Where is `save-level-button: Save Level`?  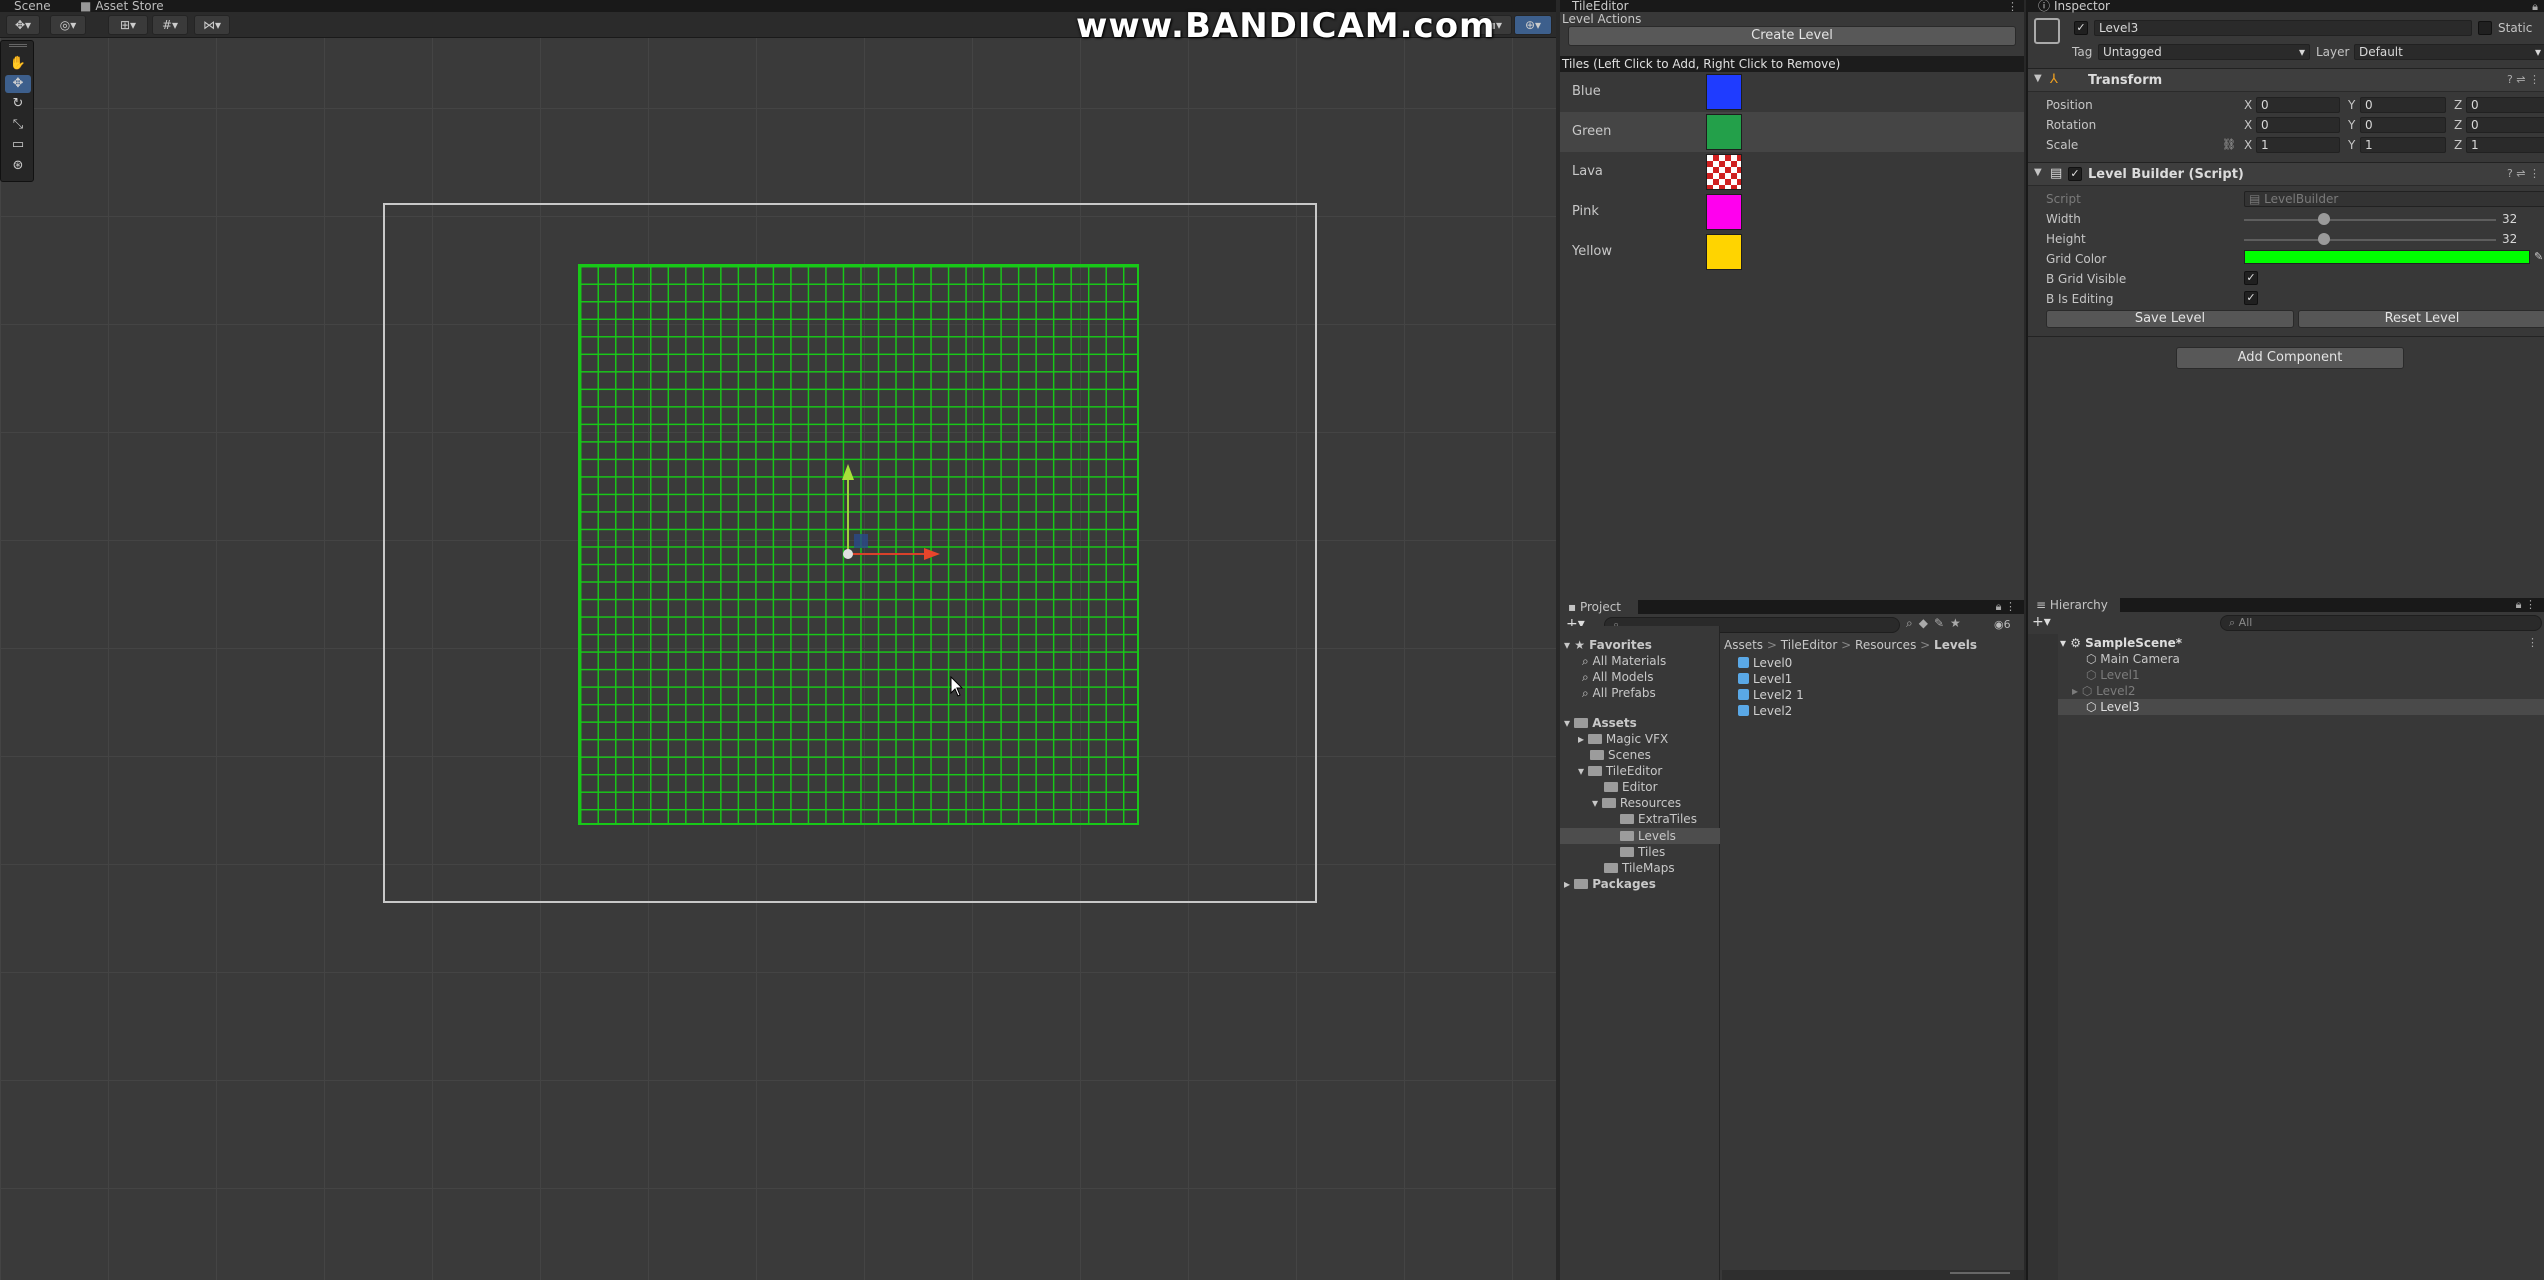 save-level-button: Save Level is located at coordinates (2170, 319).